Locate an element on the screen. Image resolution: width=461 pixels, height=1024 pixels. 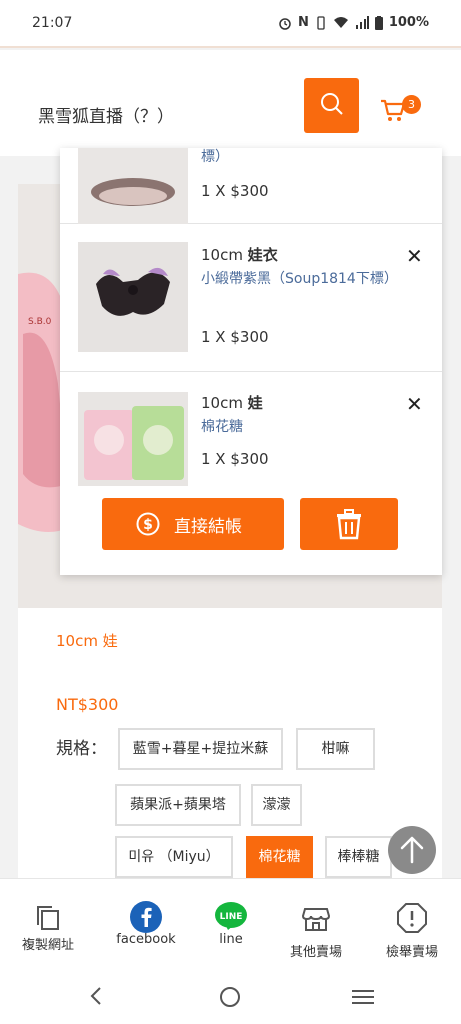
trash-icon is located at coordinates (349, 524).